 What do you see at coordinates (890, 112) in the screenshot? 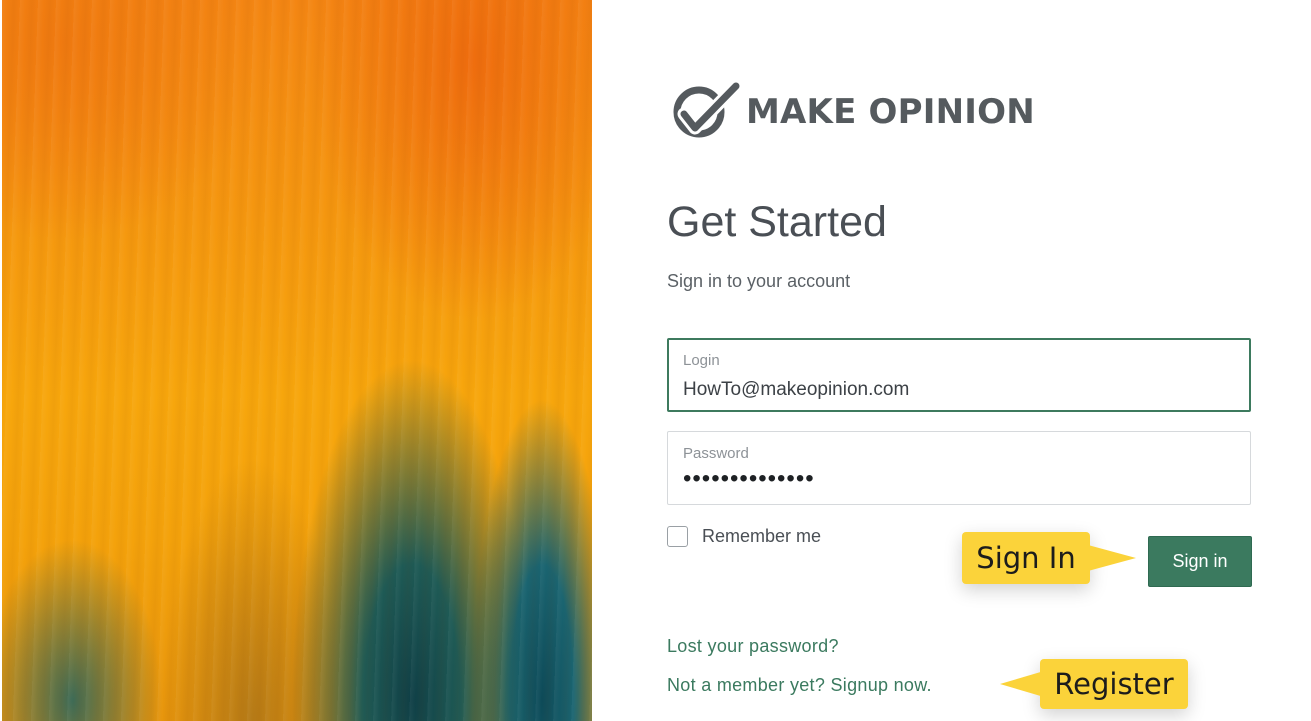
I see `brand-name: MAKE OPINION` at bounding box center [890, 112].